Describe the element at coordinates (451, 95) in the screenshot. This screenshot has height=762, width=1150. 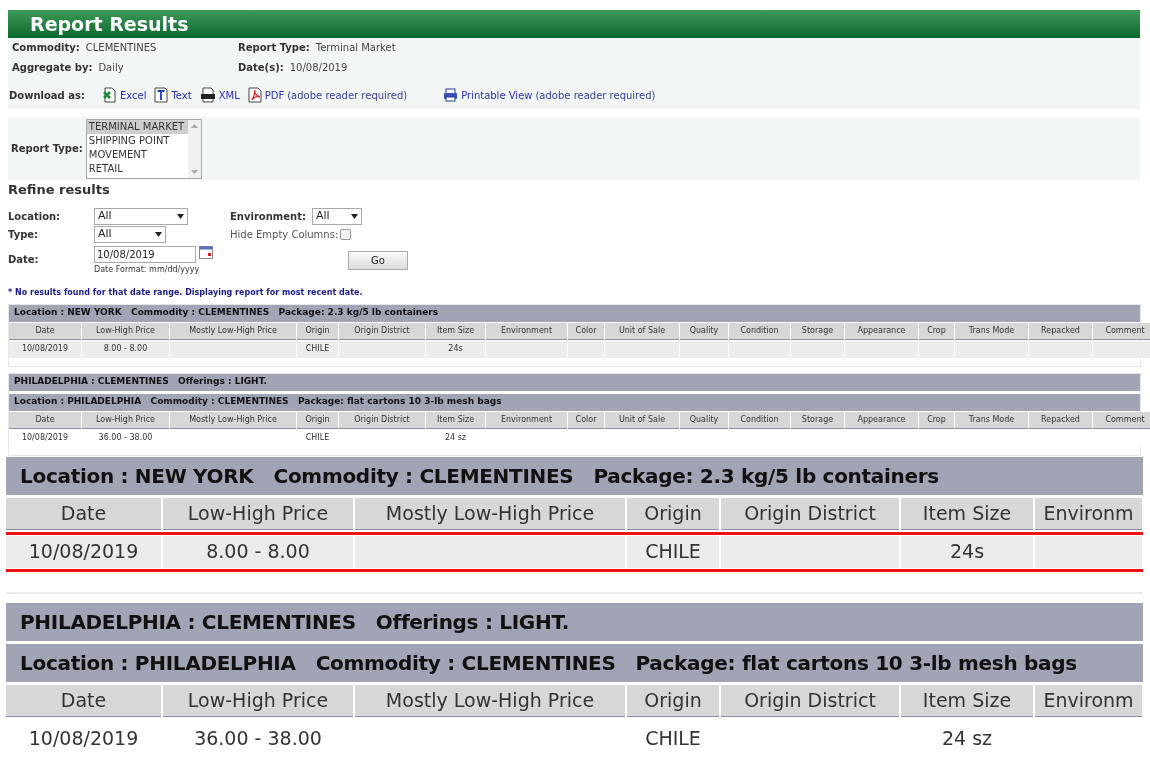
I see `printer-icon` at that location.